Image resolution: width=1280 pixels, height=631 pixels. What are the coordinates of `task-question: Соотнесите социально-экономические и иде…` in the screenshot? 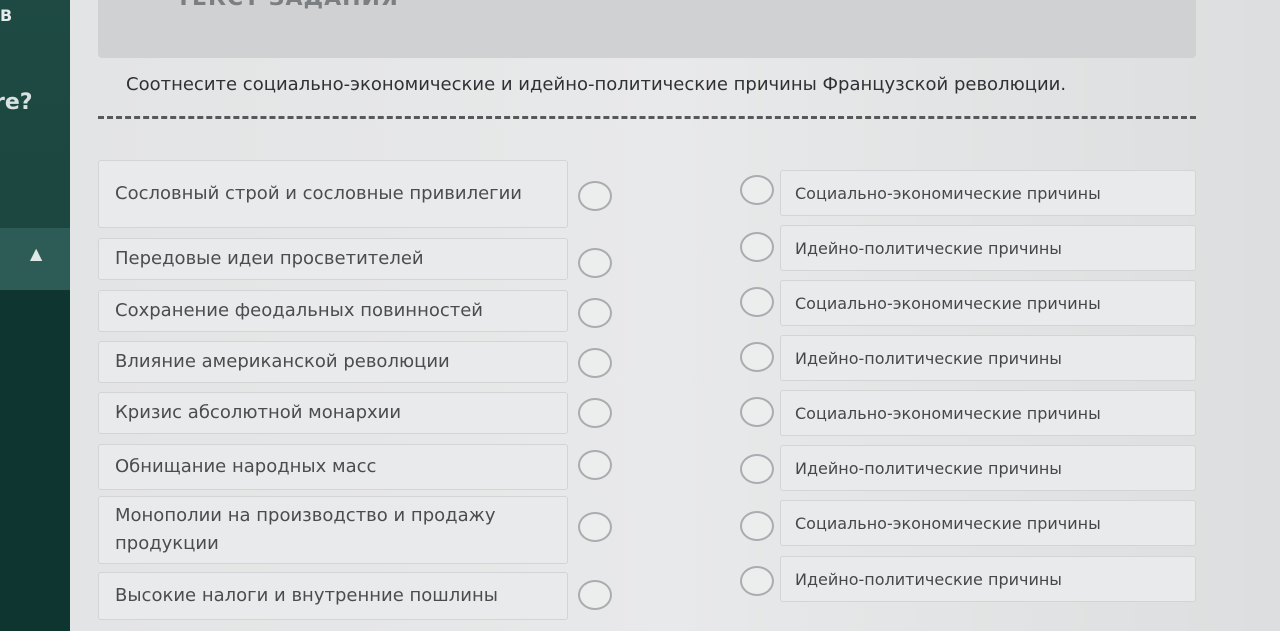 It's located at (596, 84).